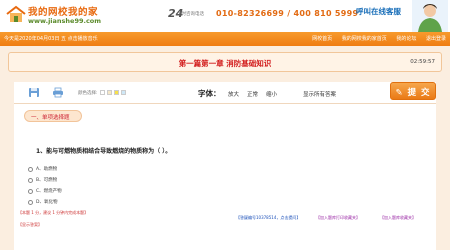 The image size is (450, 250). I want to click on background-color-label: 颜色选择:, so click(88, 93).